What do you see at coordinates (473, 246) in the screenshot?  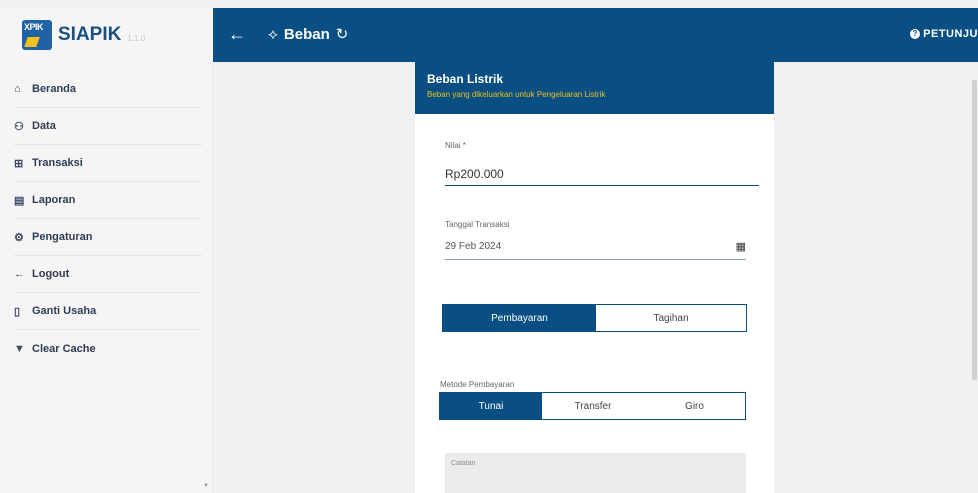 I see `tanggal-value: 29 Feb 2024` at bounding box center [473, 246].